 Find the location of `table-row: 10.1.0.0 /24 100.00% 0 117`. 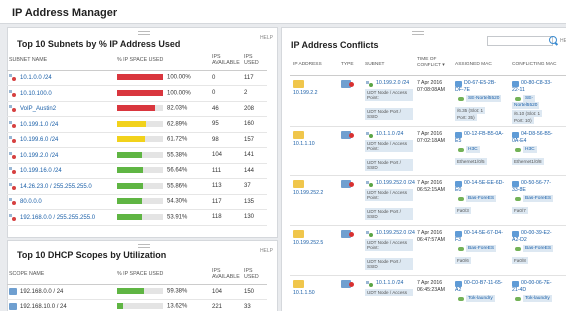

table-row: 10.1.0.0 /24 100.00% 0 117 is located at coordinates (137, 78).